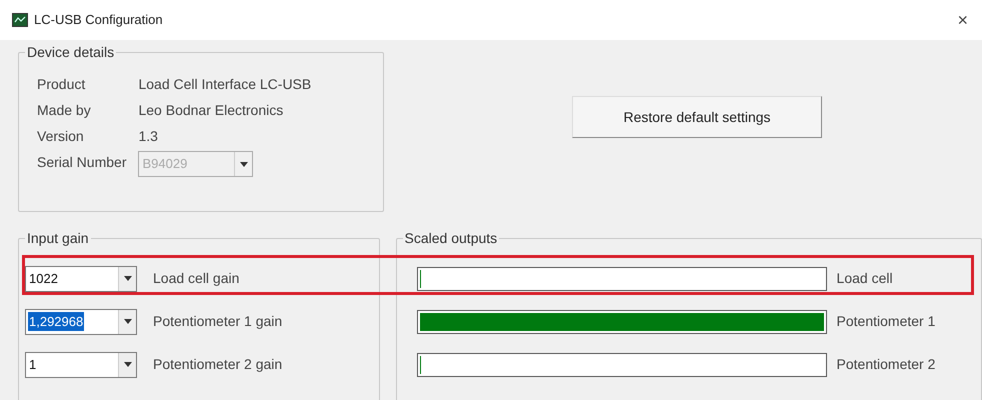 This screenshot has height=400, width=982. What do you see at coordinates (81, 321) in the screenshot?
I see `gain-dropdown: 1,292968` at bounding box center [81, 321].